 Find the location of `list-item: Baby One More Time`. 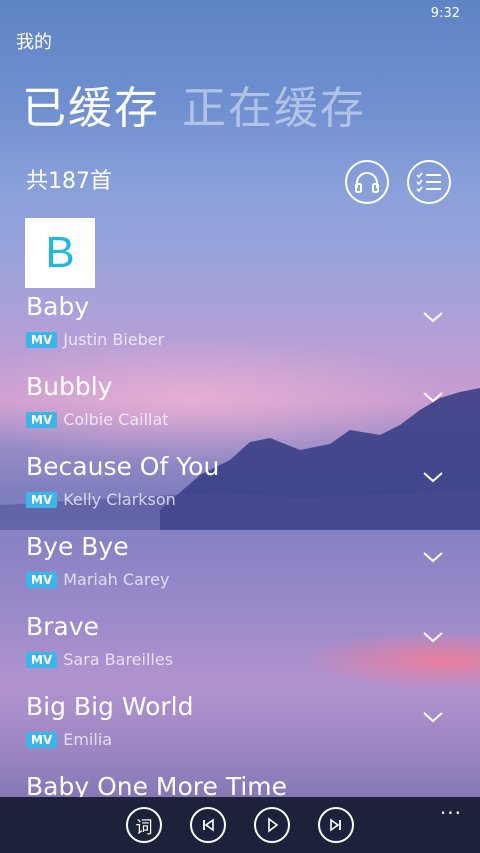

list-item: Baby One More Time is located at coordinates (240, 784).